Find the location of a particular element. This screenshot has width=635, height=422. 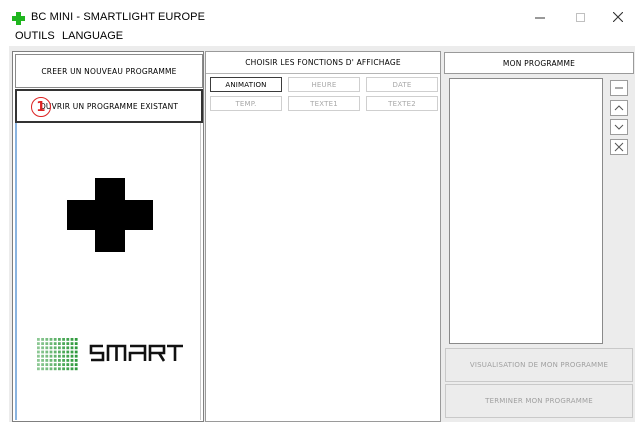

window-title: BC MINI - SMARTLIGHT EUROPE is located at coordinates (118, 17).